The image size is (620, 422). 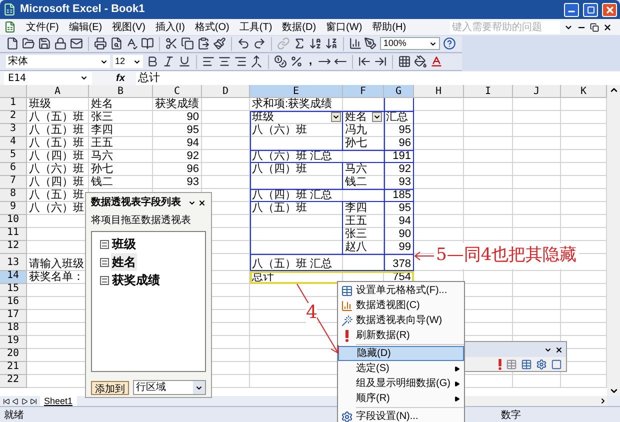 I want to click on column-header: C, so click(x=177, y=91).